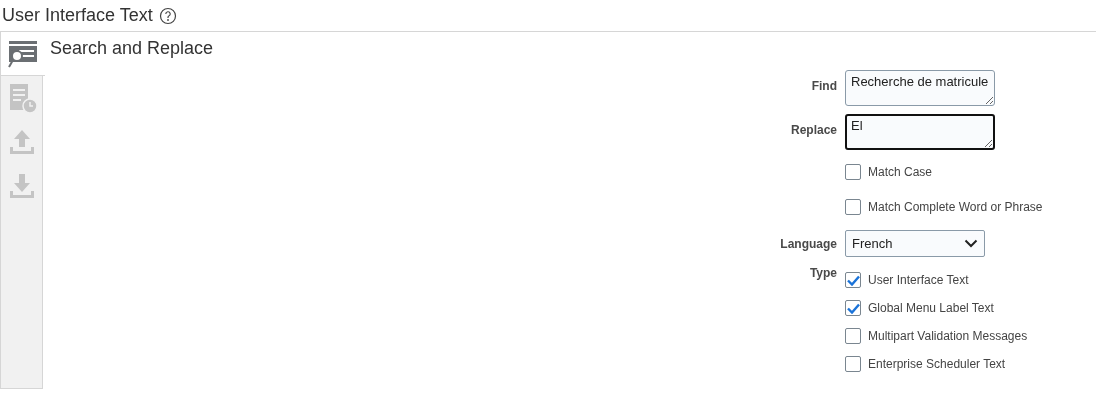  Describe the element at coordinates (915, 243) in the screenshot. I see `language-select: French` at that location.